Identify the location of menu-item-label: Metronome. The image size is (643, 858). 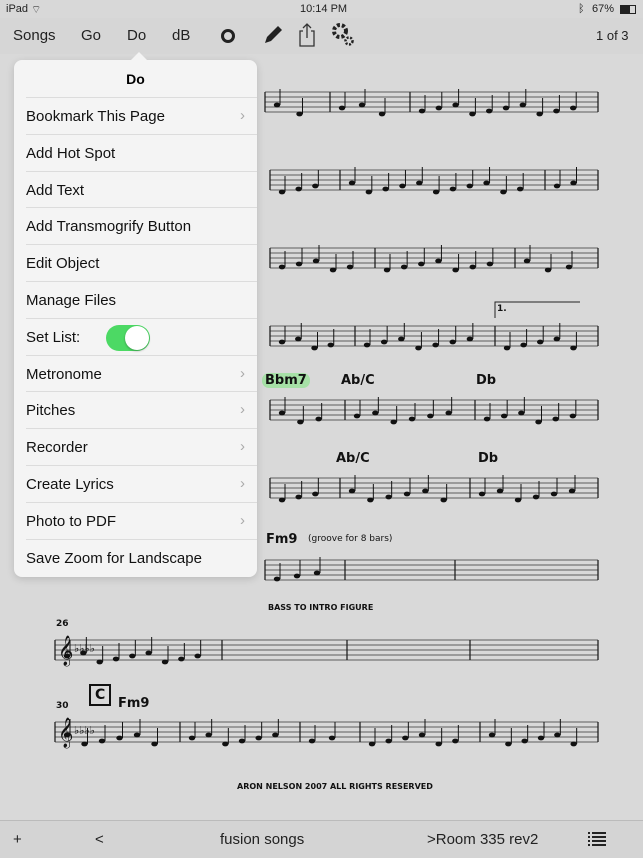
(64, 374).